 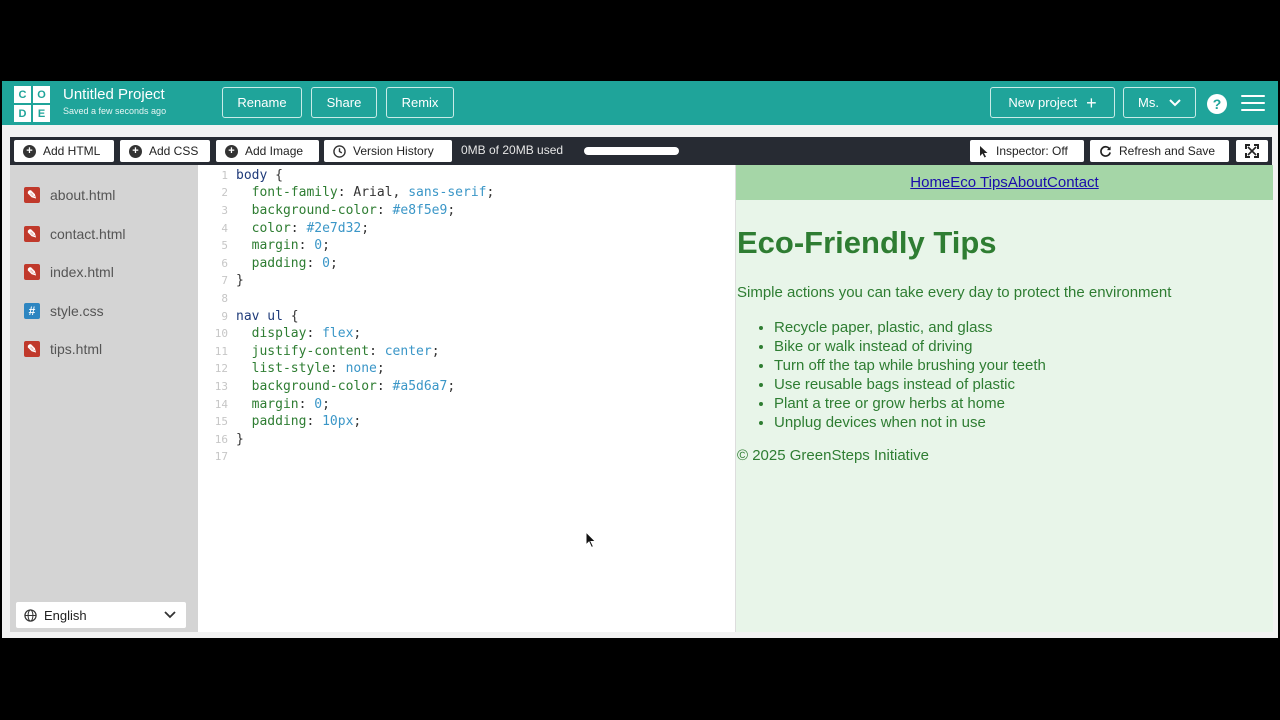 I want to click on file-item: ✎ tips.html, so click(x=63, y=349).